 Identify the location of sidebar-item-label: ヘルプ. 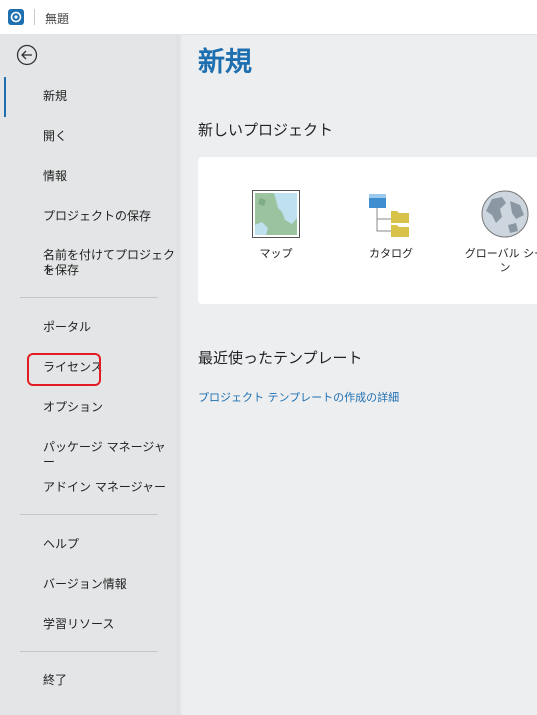
(61, 544).